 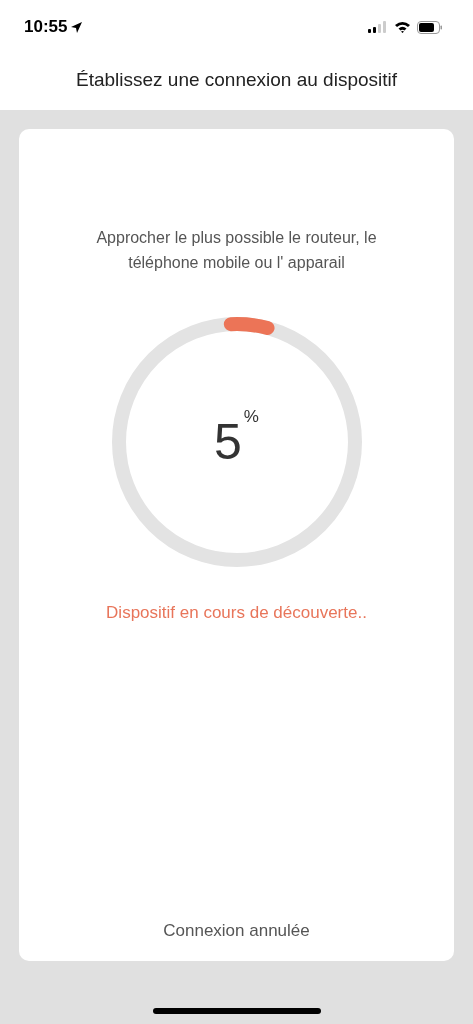 I want to click on location-arrow-icon, so click(x=77, y=27).